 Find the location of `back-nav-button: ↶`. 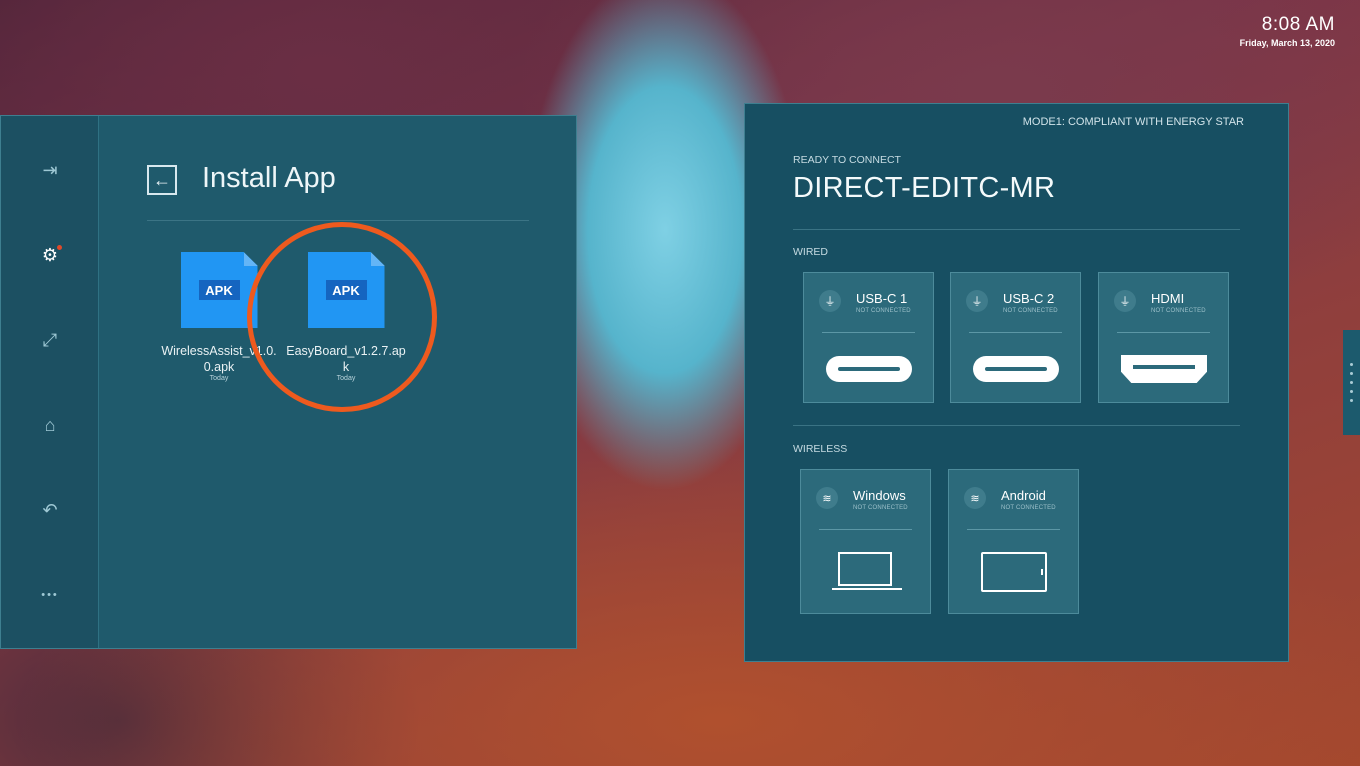

back-nav-button: ↶ is located at coordinates (50, 510).